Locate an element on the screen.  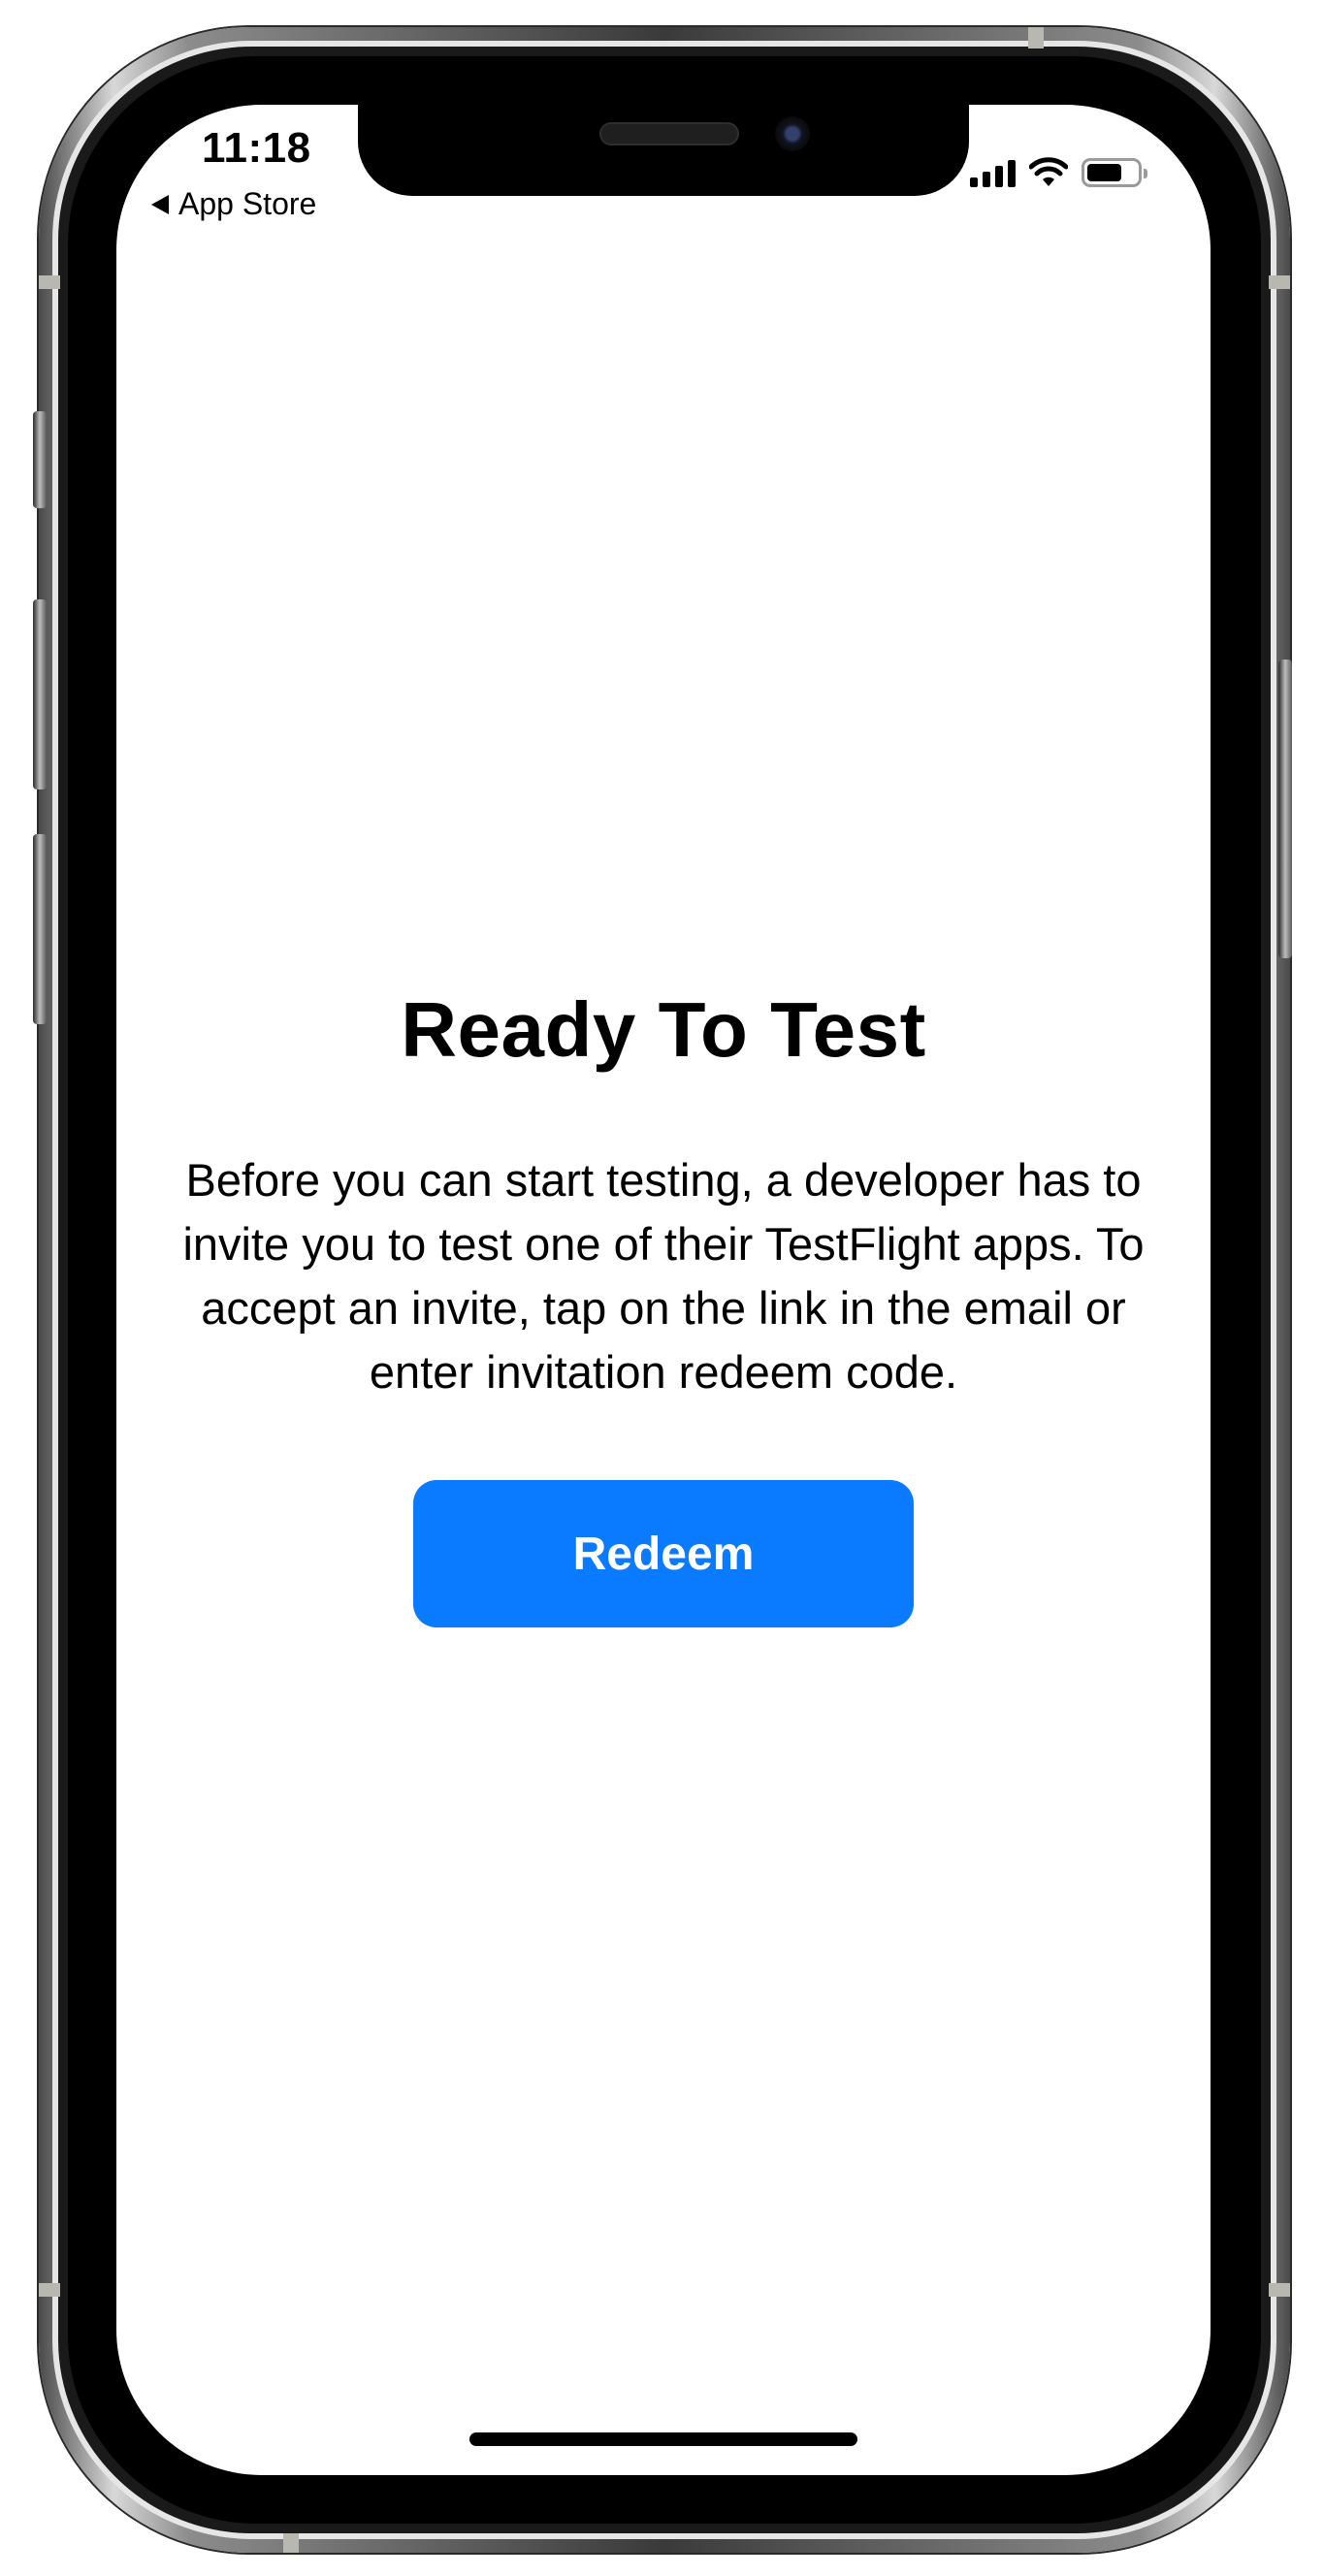
cellular-signal-icon is located at coordinates (993, 172).